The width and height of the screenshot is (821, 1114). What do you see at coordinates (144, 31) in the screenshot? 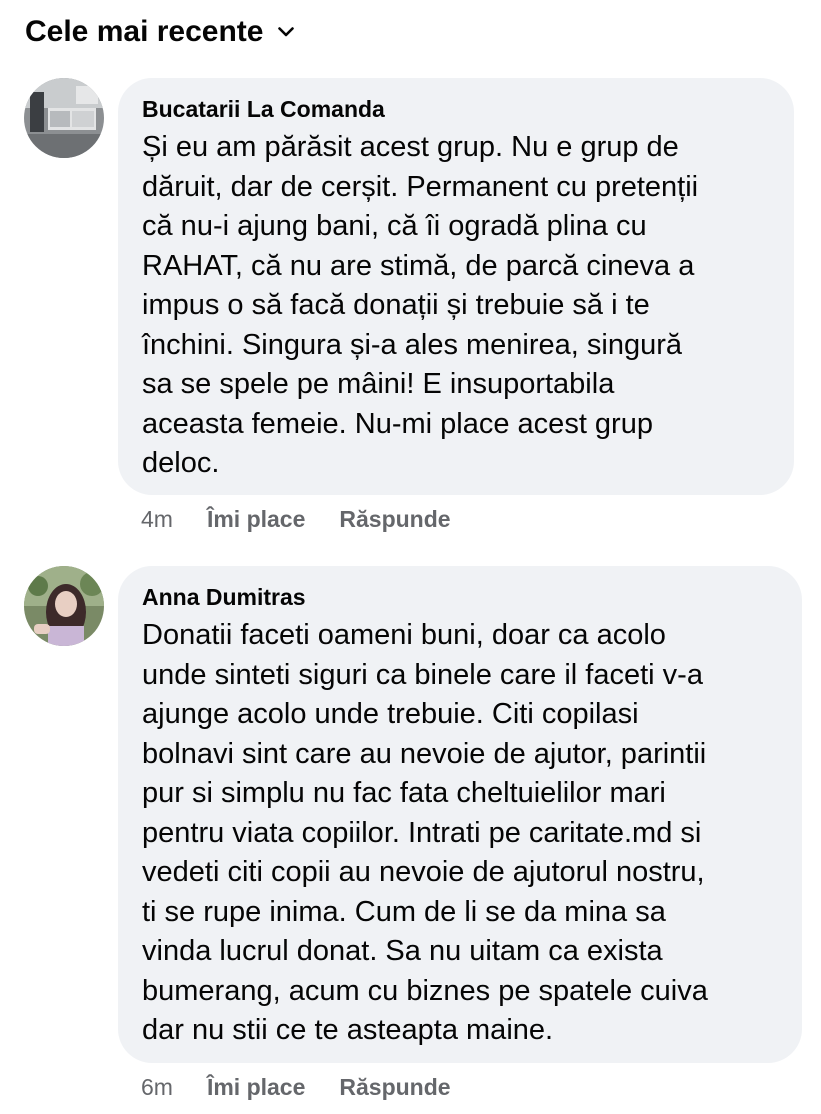
I see `sort-label: Cele mai recente` at bounding box center [144, 31].